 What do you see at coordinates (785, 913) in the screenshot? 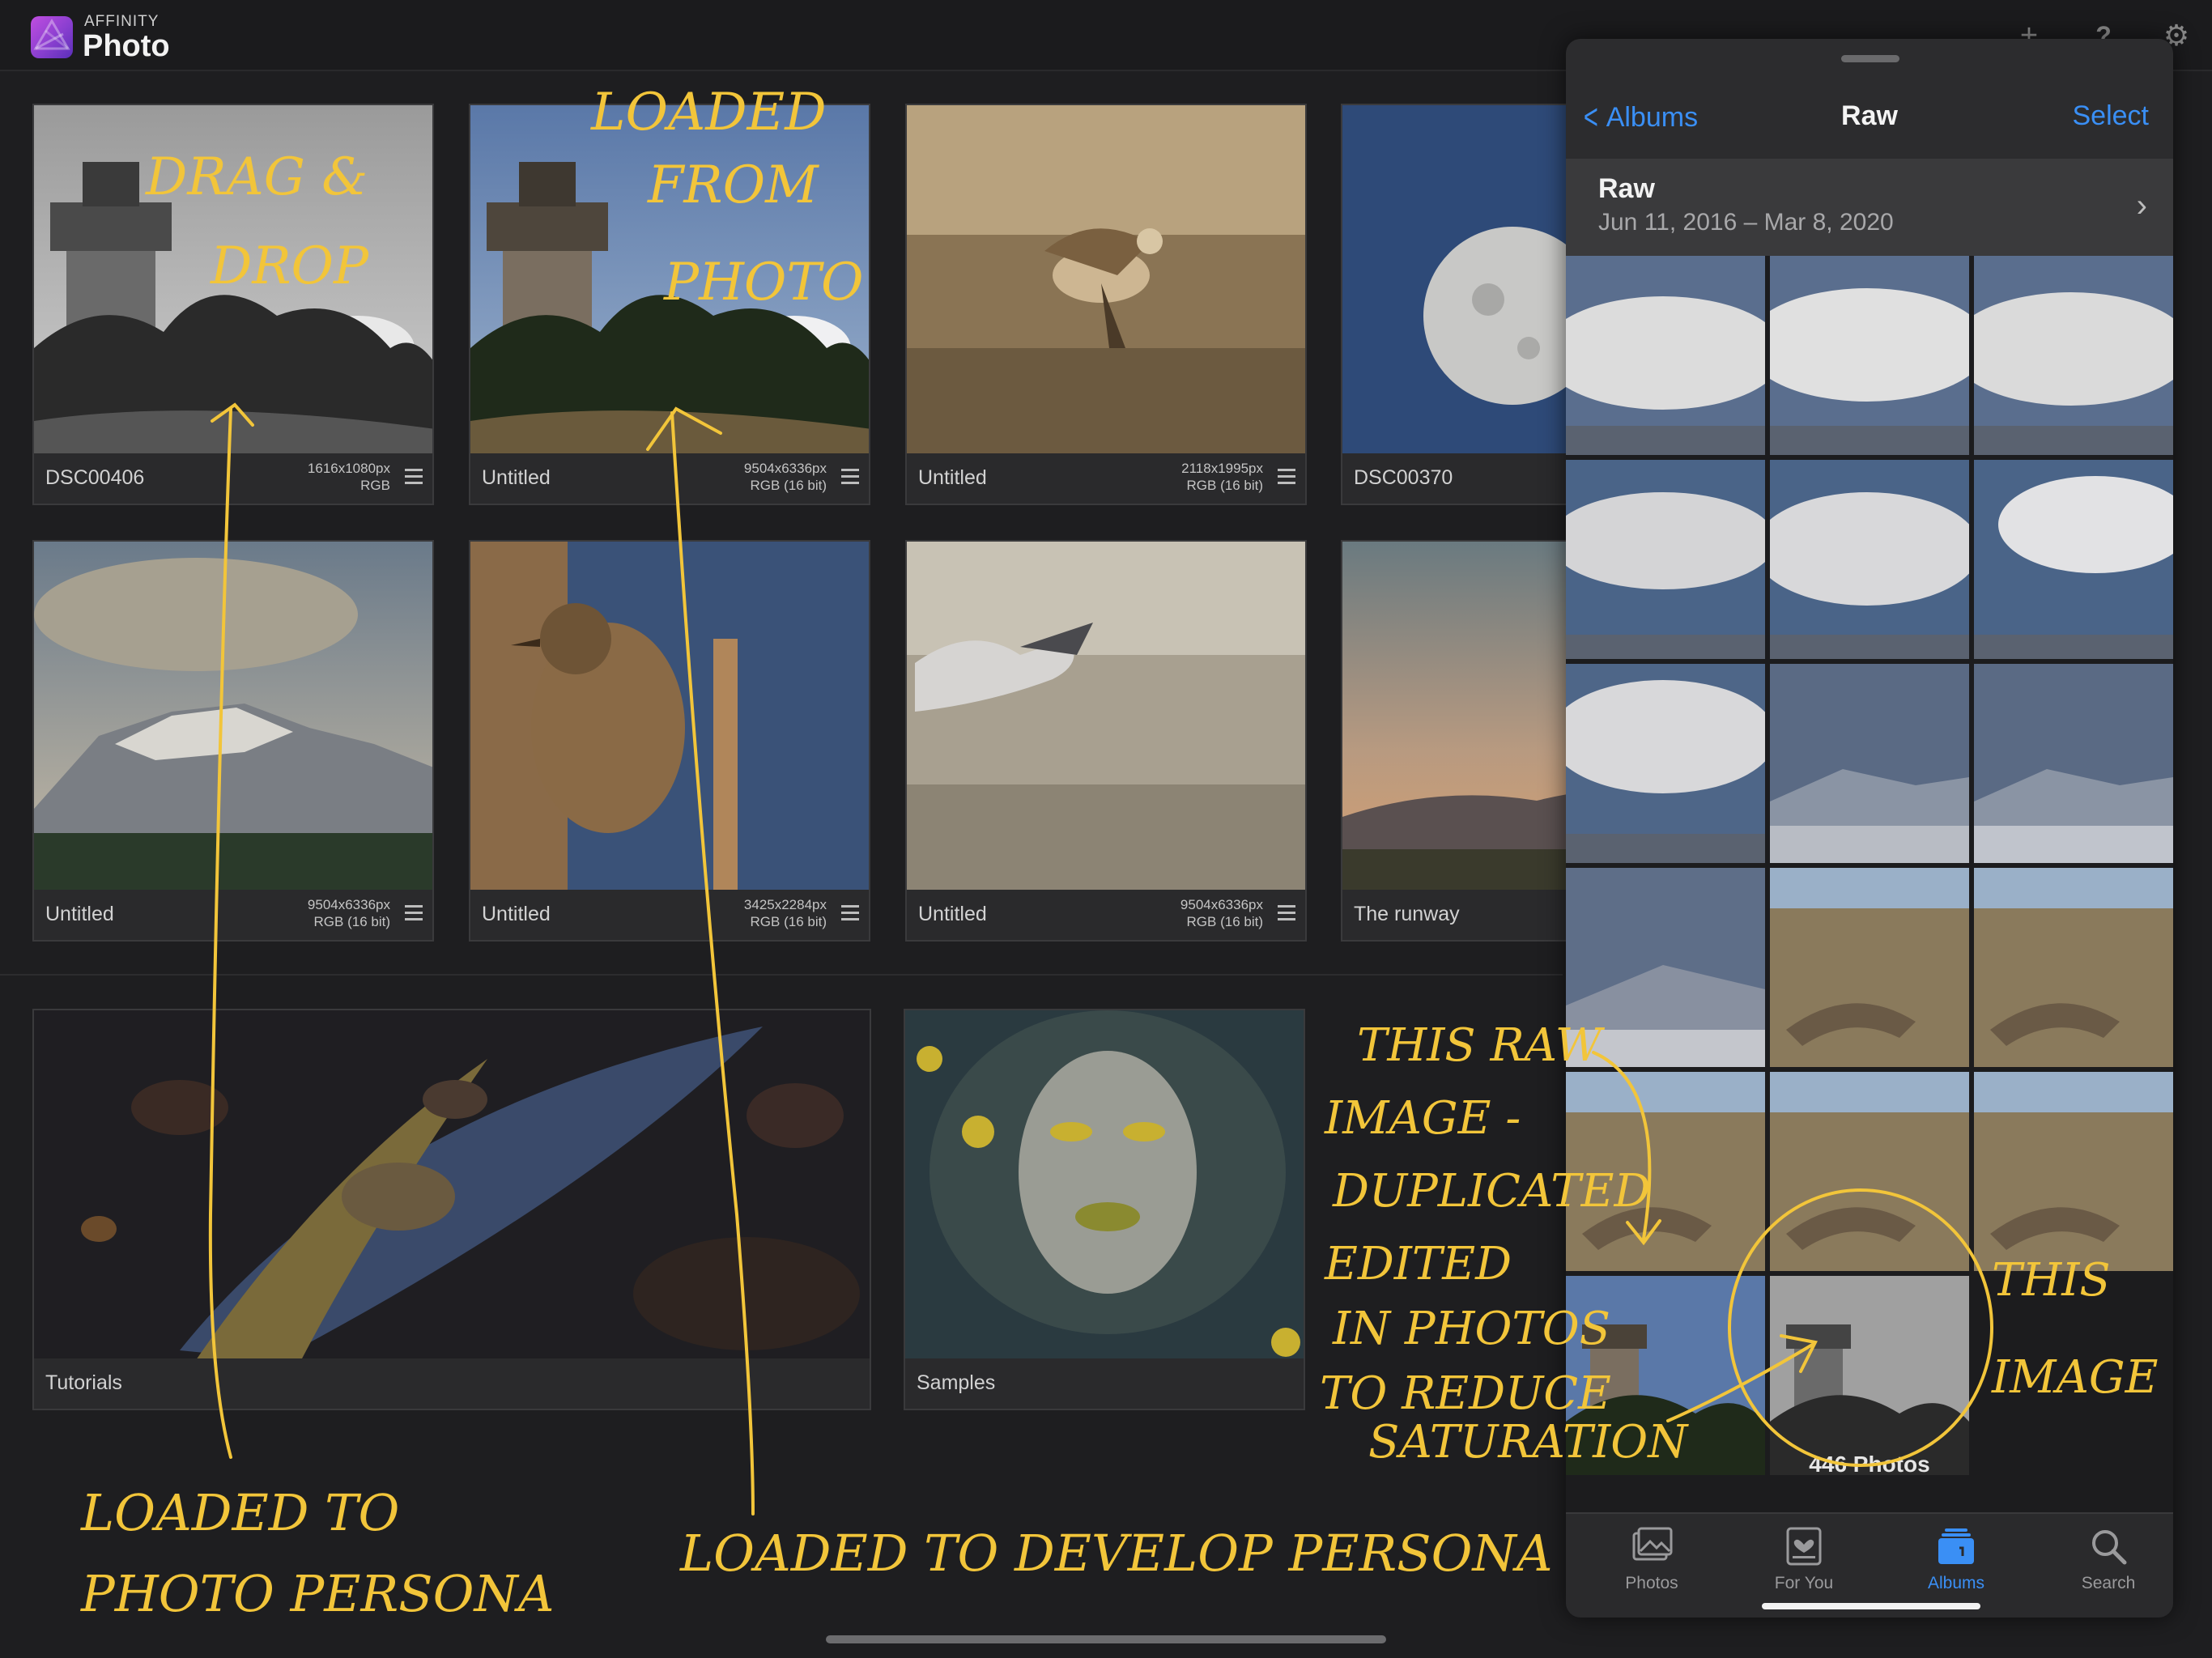
I see `document-meta: 3425x2284px RGB (16 bit)` at bounding box center [785, 913].